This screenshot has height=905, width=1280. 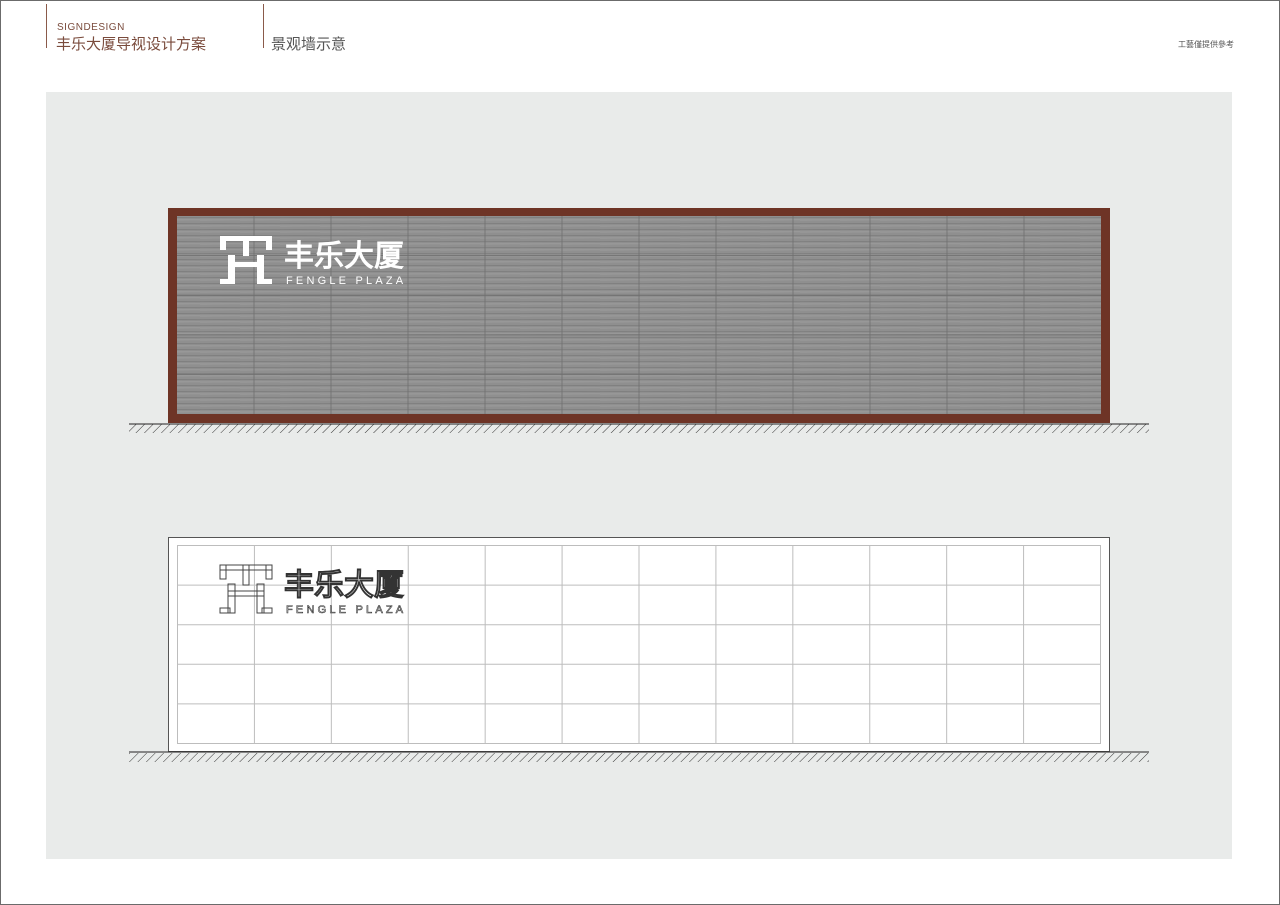 What do you see at coordinates (346, 281) in the screenshot?
I see `logo-name-en: FENGLE PLAZA` at bounding box center [346, 281].